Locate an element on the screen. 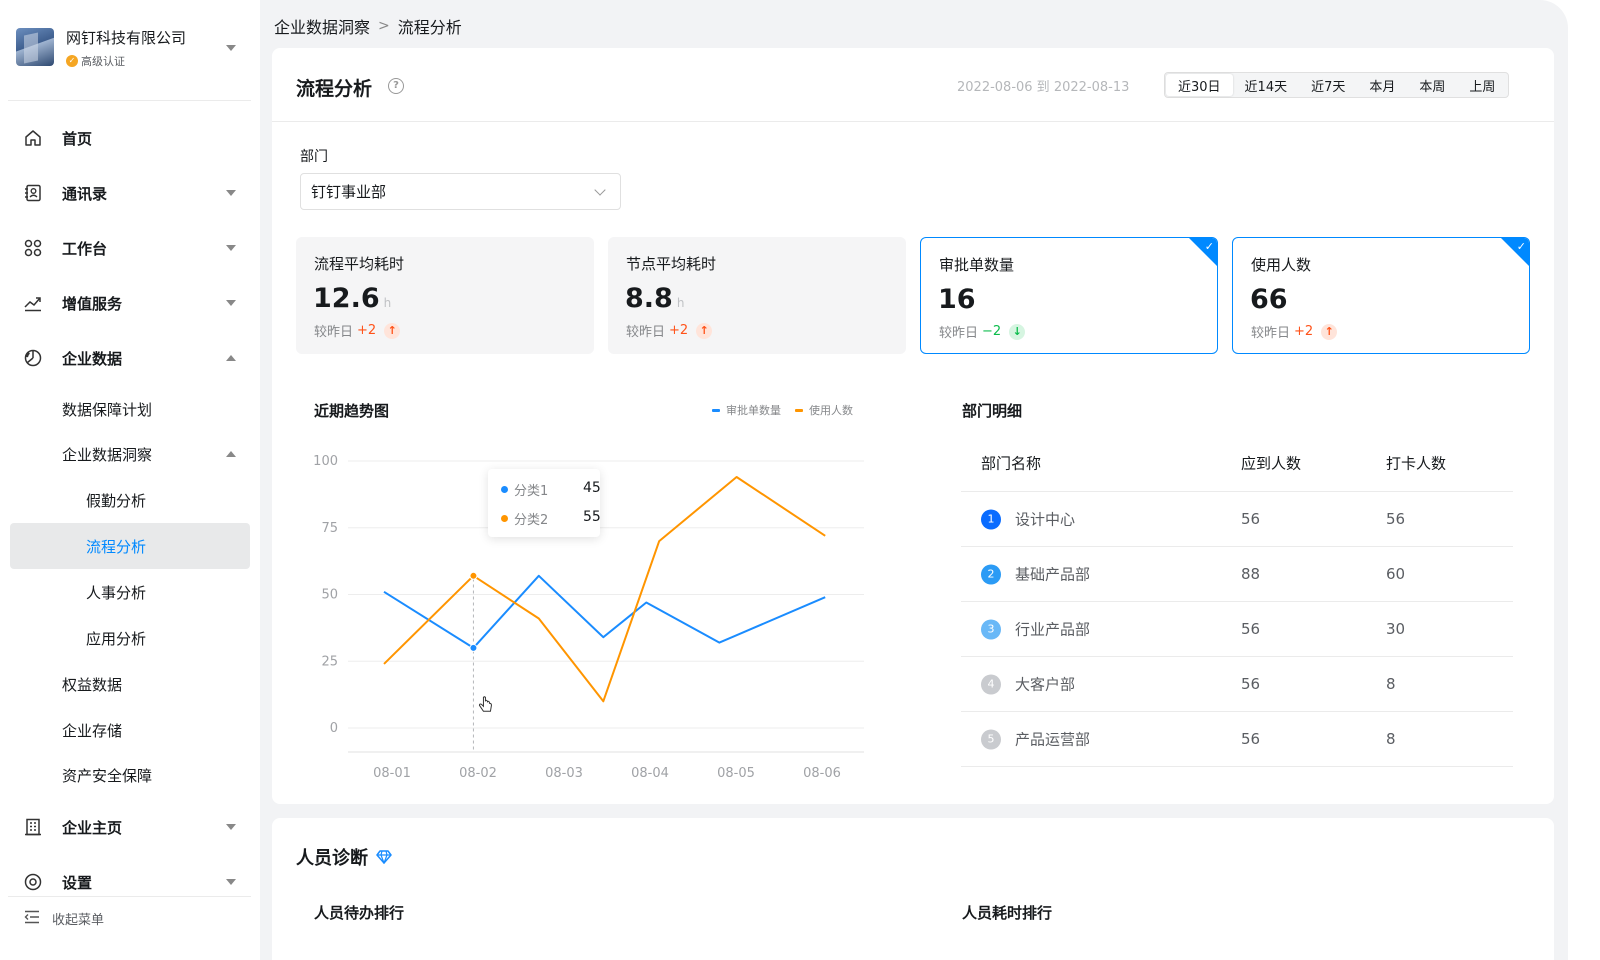 The image size is (1600, 960). x-tick-label: 08-03 is located at coordinates (564, 773).